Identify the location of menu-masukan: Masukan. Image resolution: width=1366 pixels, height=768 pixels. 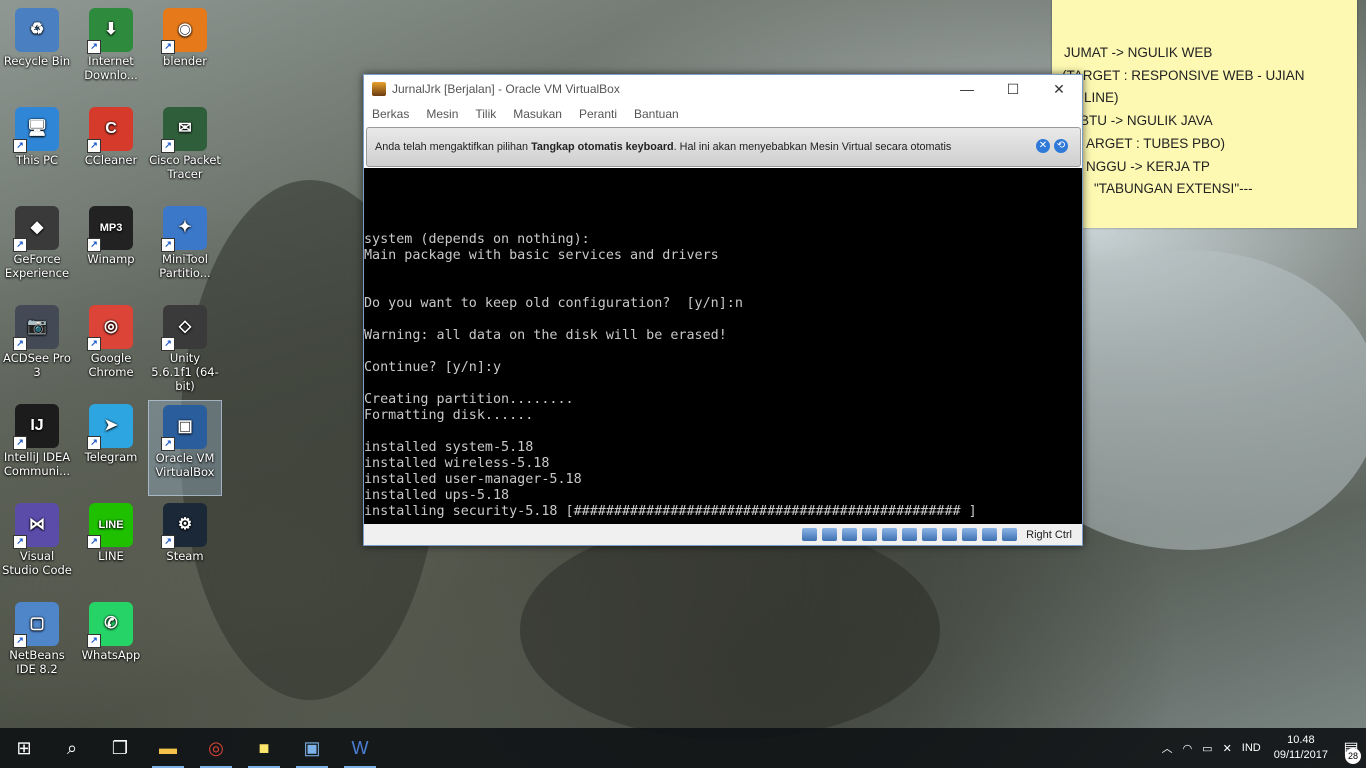
(537, 114).